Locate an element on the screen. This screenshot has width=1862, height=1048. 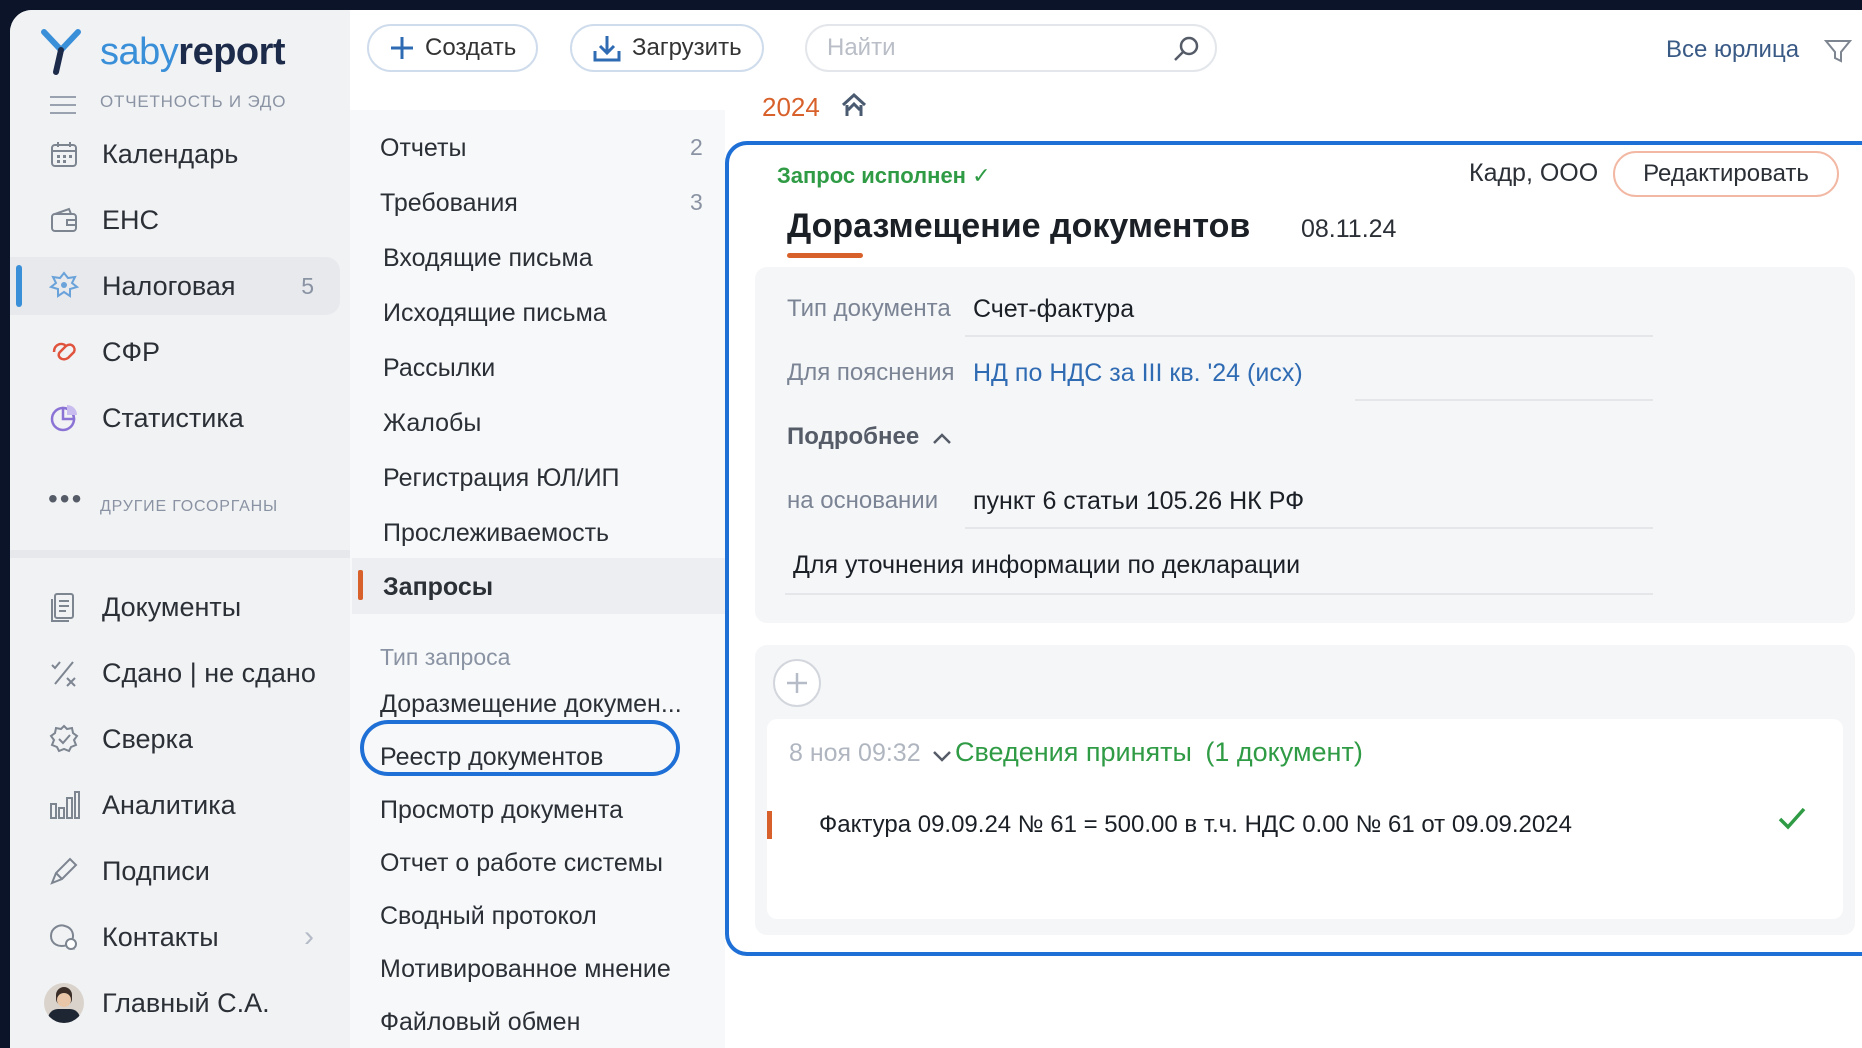
sfr-icon is located at coordinates (64, 352).